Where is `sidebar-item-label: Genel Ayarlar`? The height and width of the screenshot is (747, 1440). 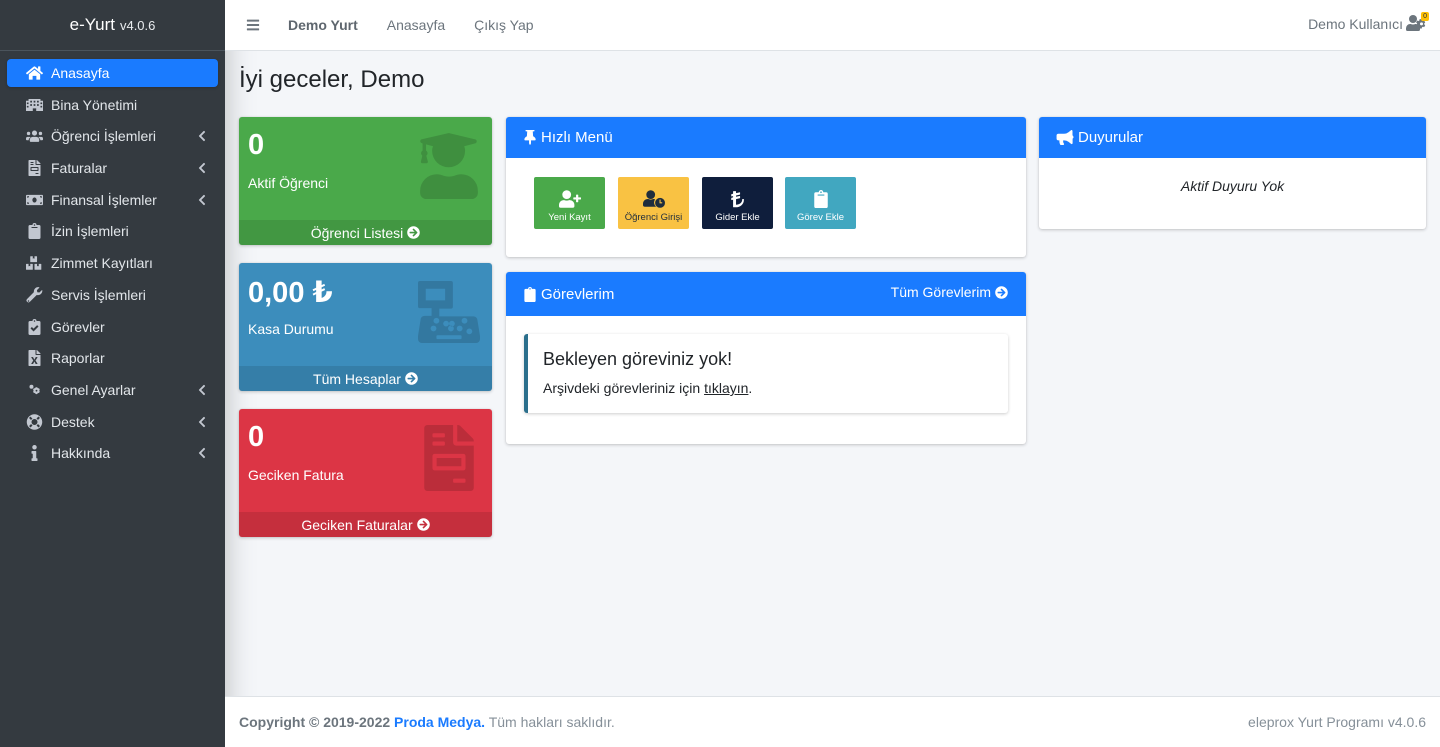
sidebar-item-label: Genel Ayarlar is located at coordinates (93, 389).